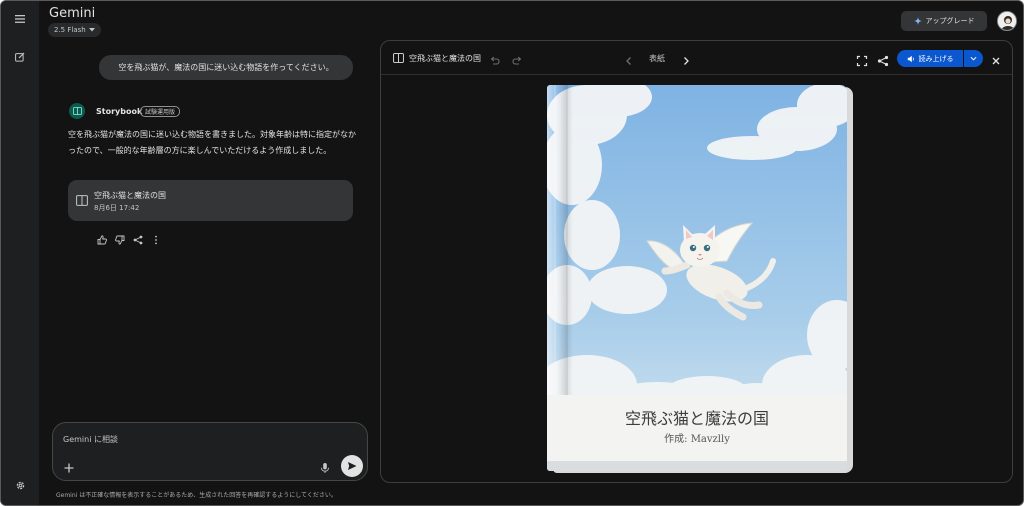 The image size is (1024, 506). What do you see at coordinates (70, 30) in the screenshot?
I see `model-label: 2.5 Flash` at bounding box center [70, 30].